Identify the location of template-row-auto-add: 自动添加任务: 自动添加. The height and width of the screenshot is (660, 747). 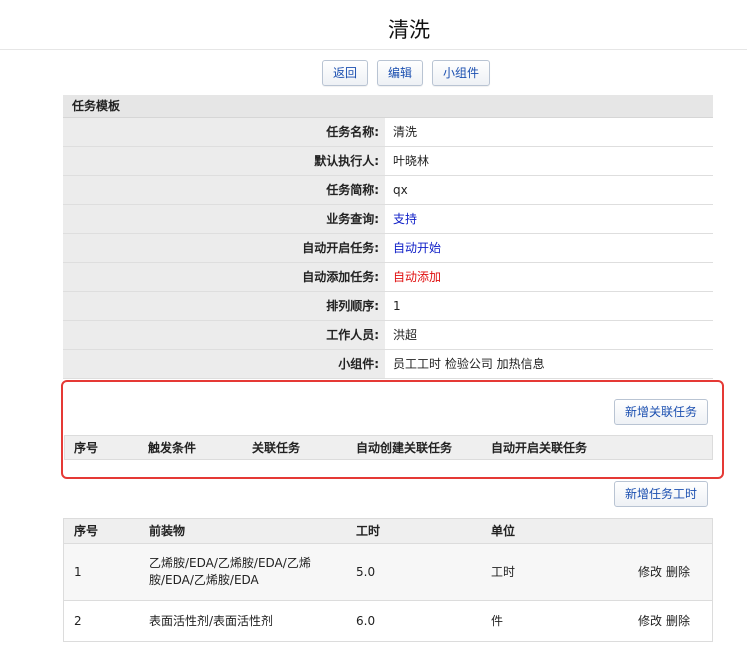
(388, 277).